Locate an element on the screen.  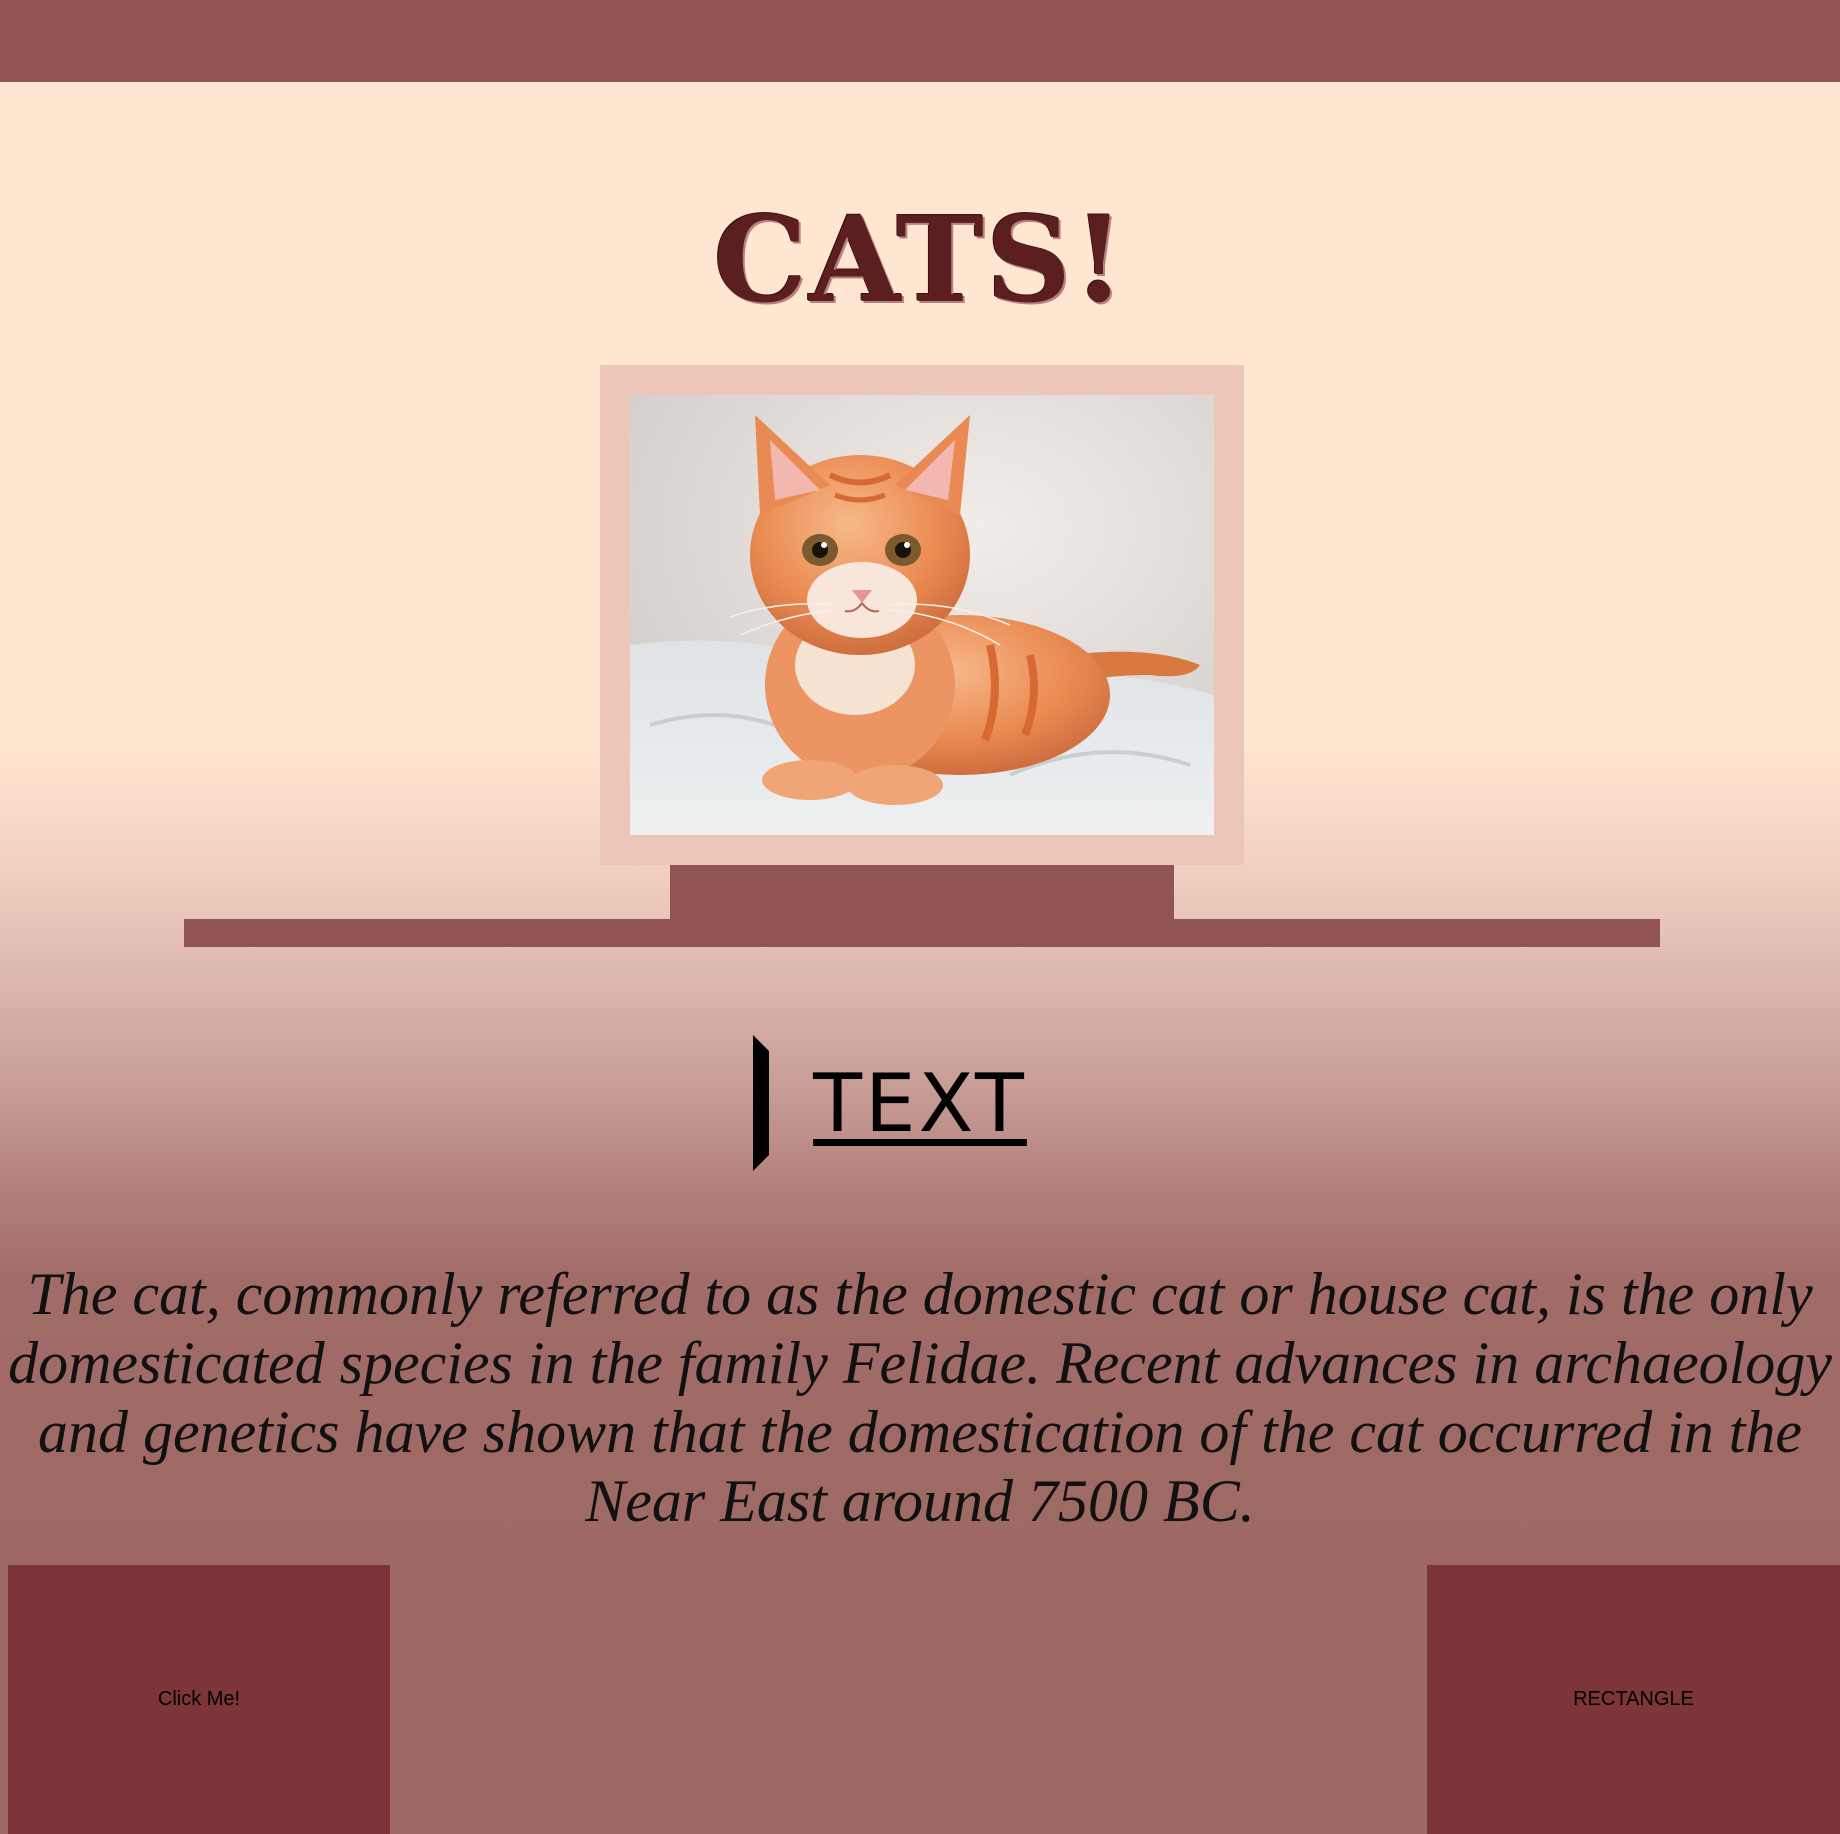
kitten-illustration is located at coordinates (922, 615).